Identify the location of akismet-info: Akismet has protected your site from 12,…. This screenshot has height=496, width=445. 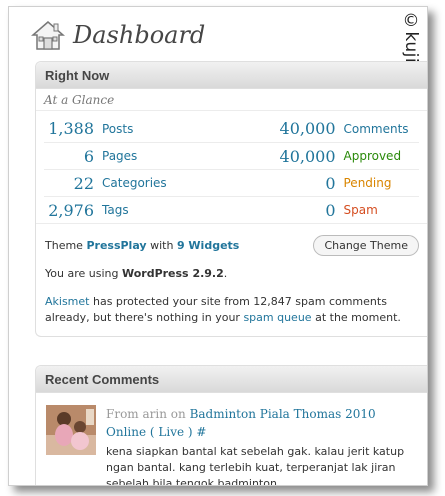
(231, 308).